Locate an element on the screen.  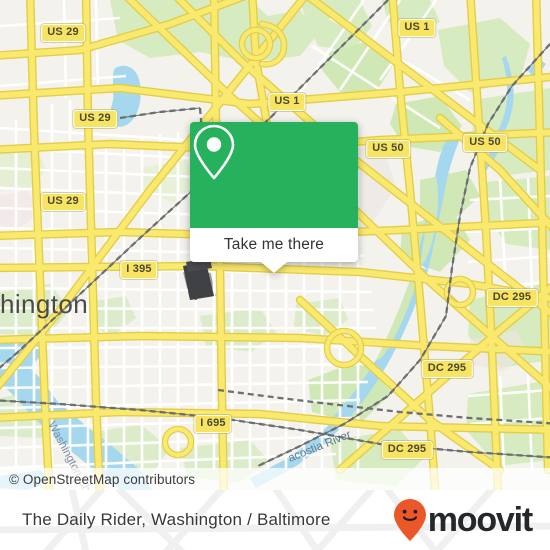
popup-tail is located at coordinates (274, 267).